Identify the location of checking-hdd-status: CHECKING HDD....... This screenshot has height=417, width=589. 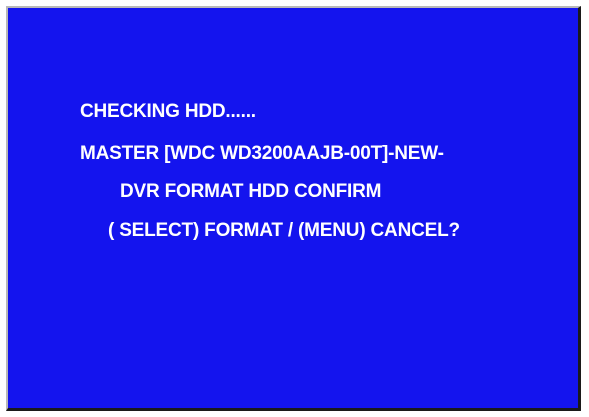
(168, 111).